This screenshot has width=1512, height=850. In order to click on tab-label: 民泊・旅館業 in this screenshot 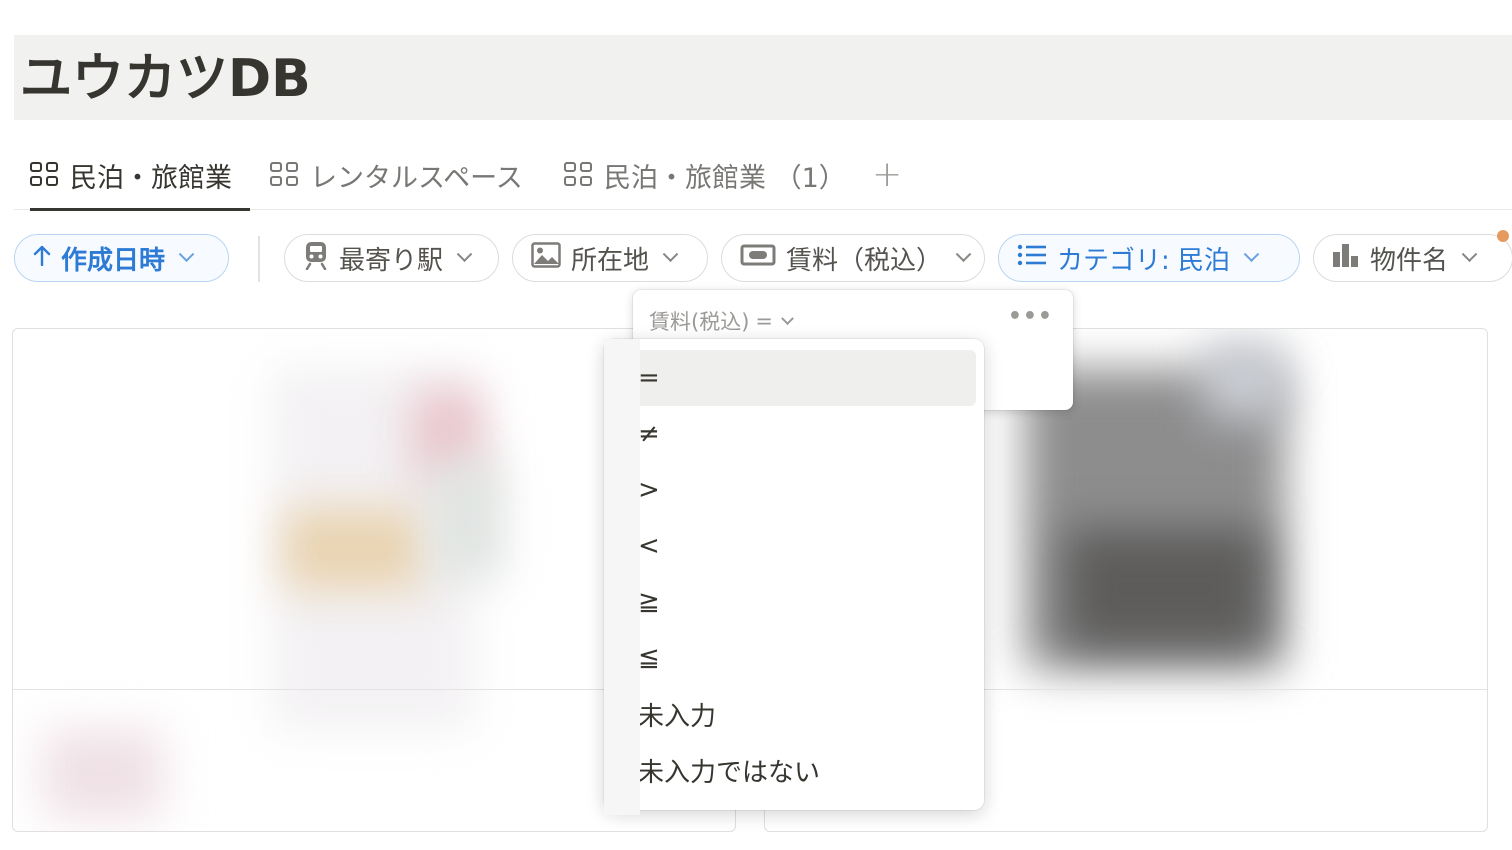, I will do `click(151, 178)`.